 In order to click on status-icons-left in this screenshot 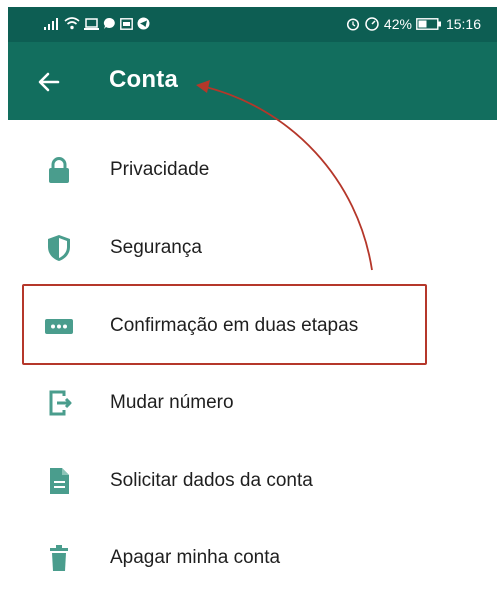, I will do `click(97, 23)`.